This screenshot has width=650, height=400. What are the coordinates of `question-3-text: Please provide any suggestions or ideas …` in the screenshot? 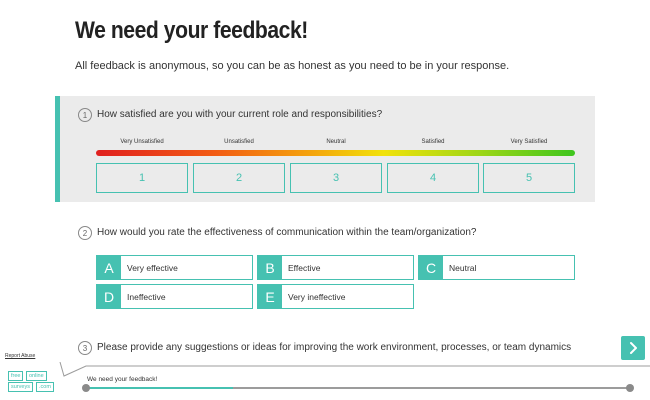 It's located at (334, 347).